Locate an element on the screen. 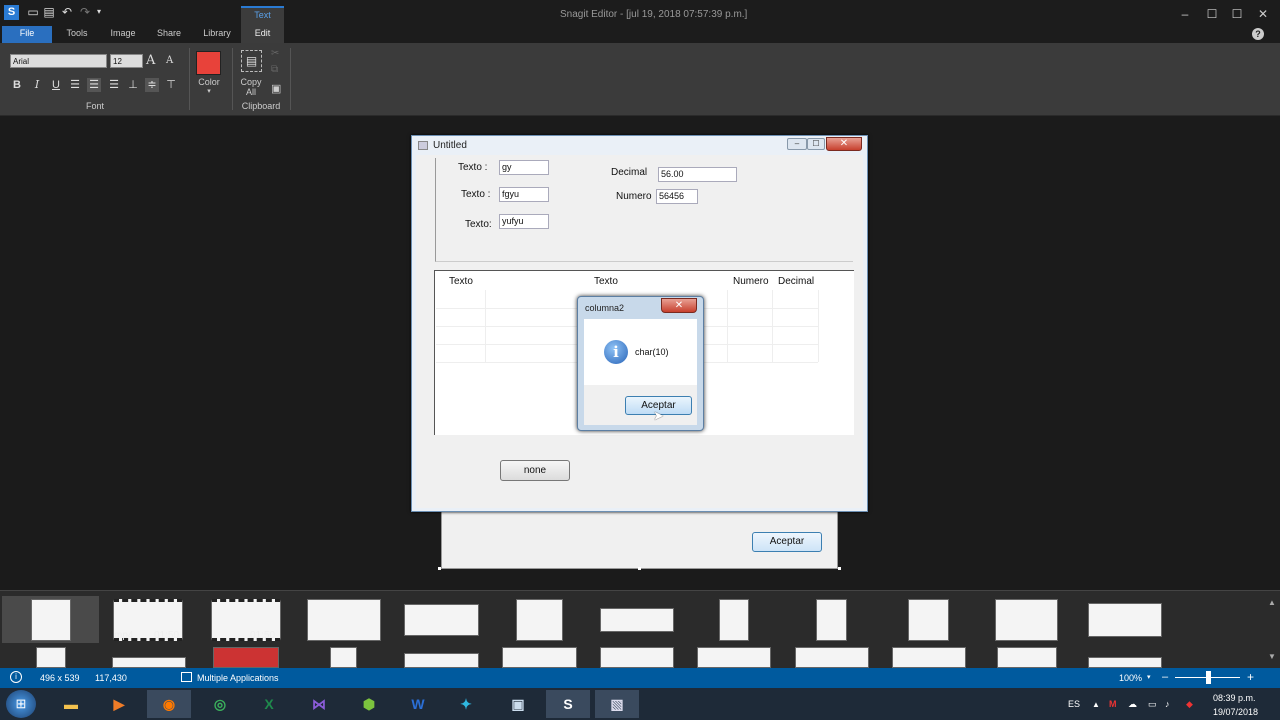 This screenshot has width=1280, height=720. file-explorer-icon: ▬ is located at coordinates (71, 704).